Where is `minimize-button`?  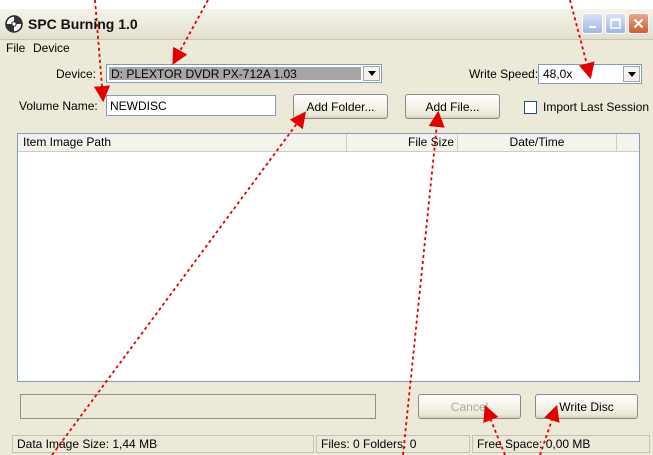
minimize-button is located at coordinates (592, 23).